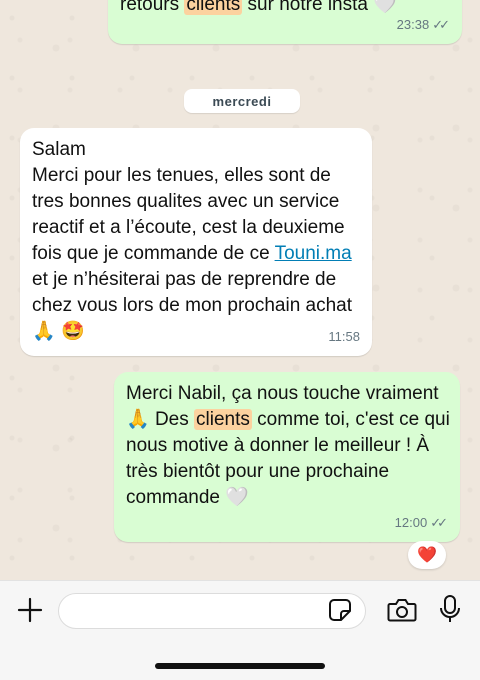 This screenshot has width=480, height=680. I want to click on message-time: 12:00, so click(411, 522).